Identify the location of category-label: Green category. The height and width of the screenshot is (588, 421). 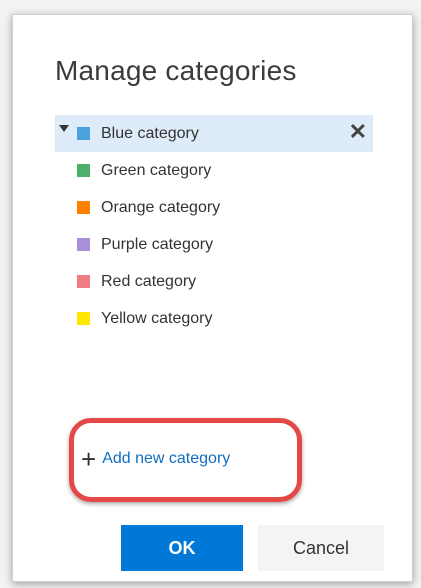
(156, 170).